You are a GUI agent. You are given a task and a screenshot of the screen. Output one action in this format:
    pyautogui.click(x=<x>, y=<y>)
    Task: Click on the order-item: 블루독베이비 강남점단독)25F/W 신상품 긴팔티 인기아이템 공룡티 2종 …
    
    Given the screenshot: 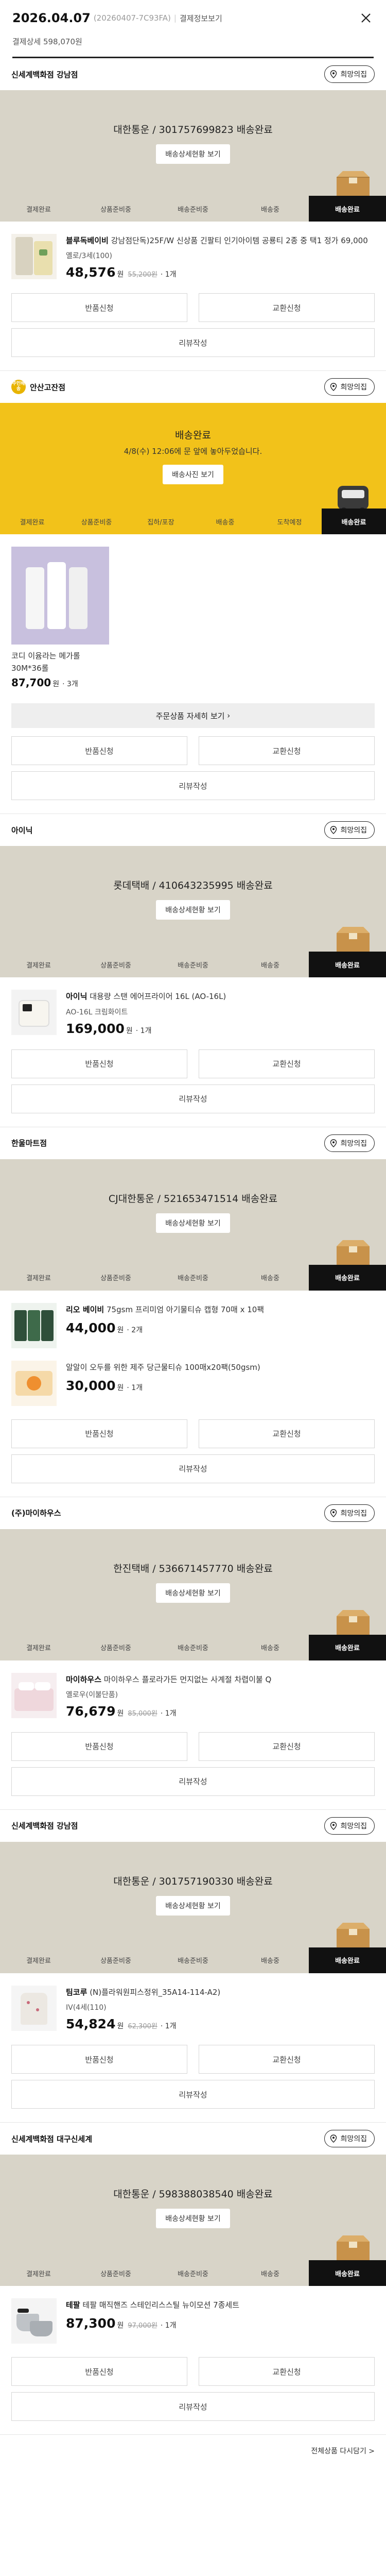 What is the action you would take?
    pyautogui.click(x=193, y=254)
    